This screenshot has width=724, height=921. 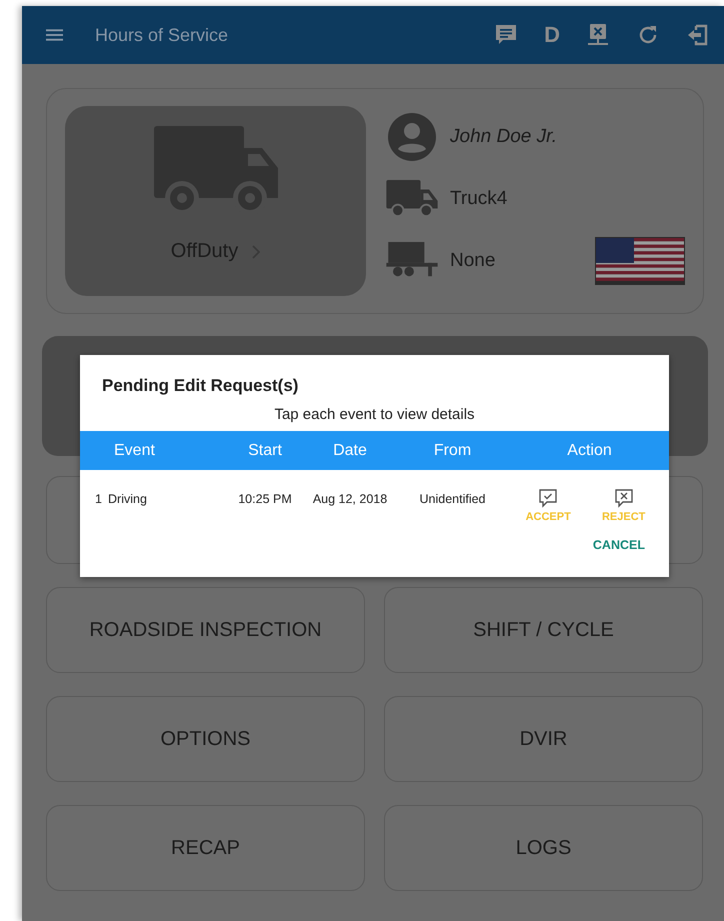 I want to click on comment-check-icon, so click(x=548, y=498).